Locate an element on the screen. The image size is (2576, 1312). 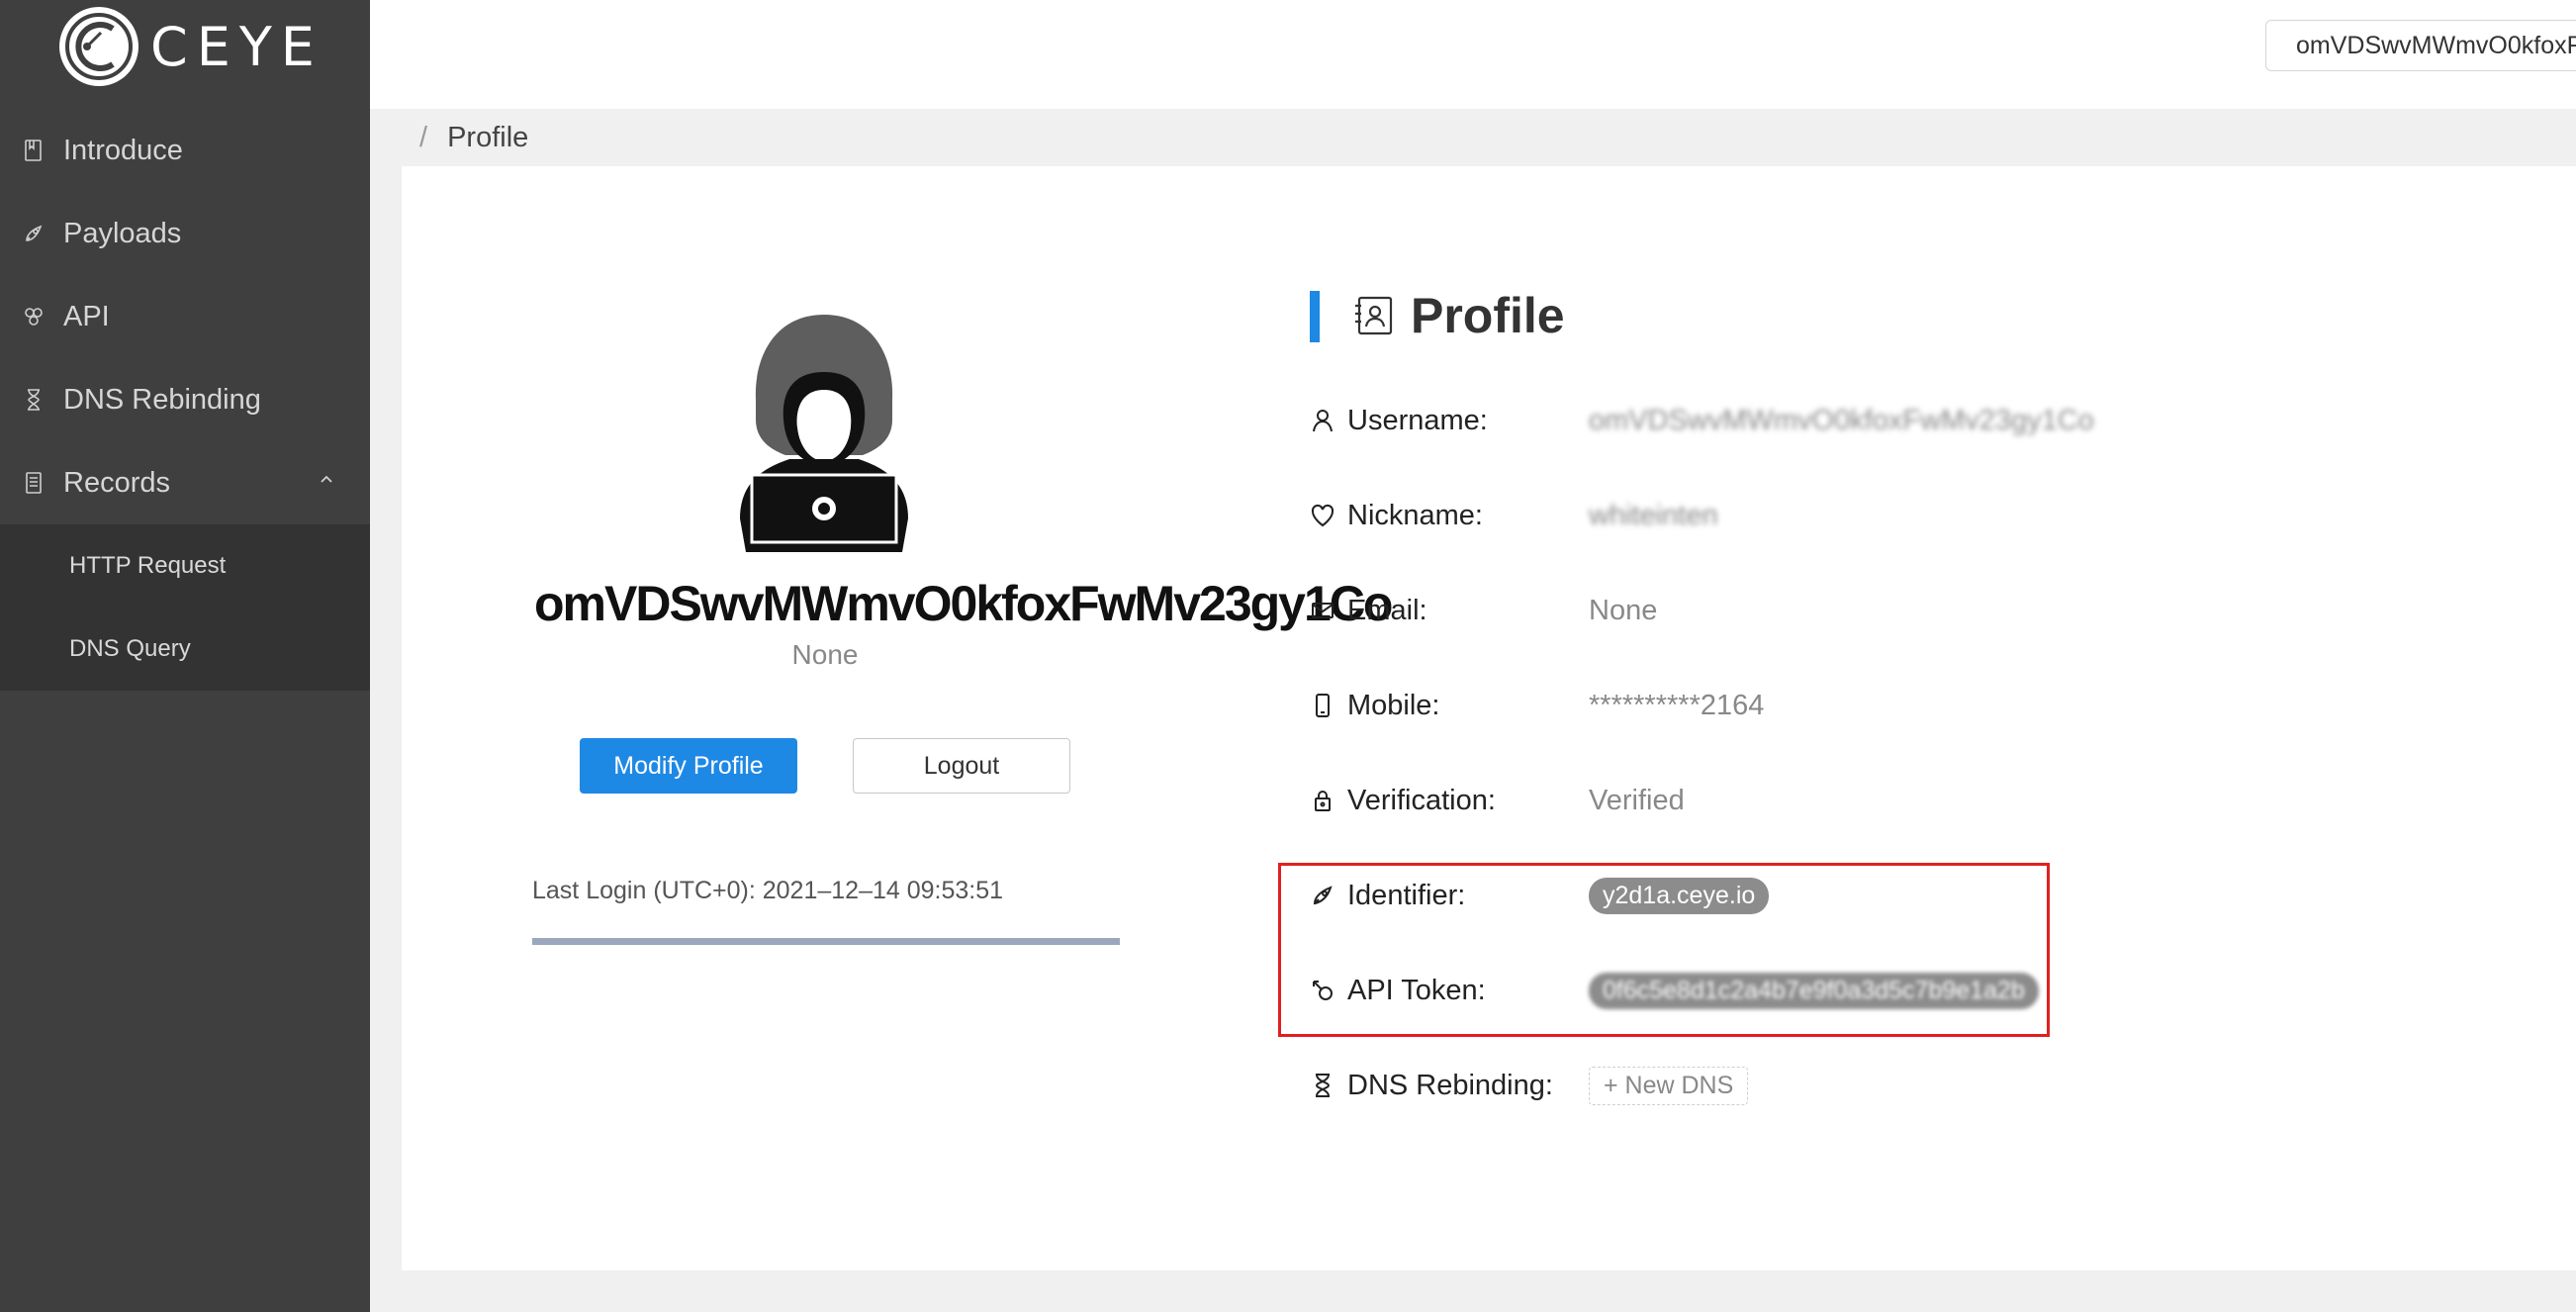
row-label: Verification: is located at coordinates (1421, 800).